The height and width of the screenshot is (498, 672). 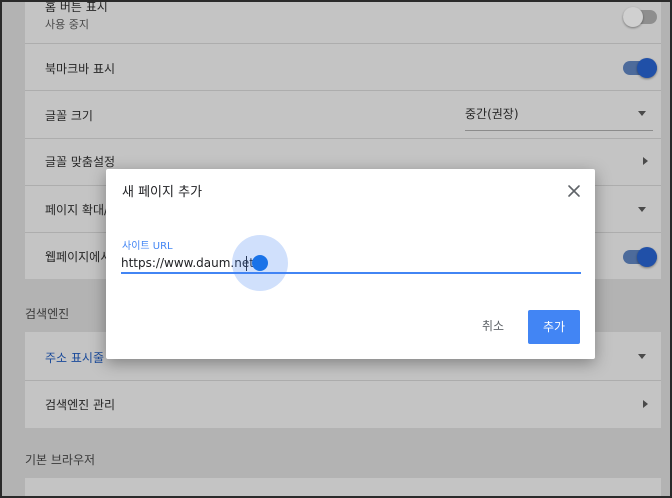 I want to click on page-zoom-label: 페이지 확대/, so click(x=77, y=210).